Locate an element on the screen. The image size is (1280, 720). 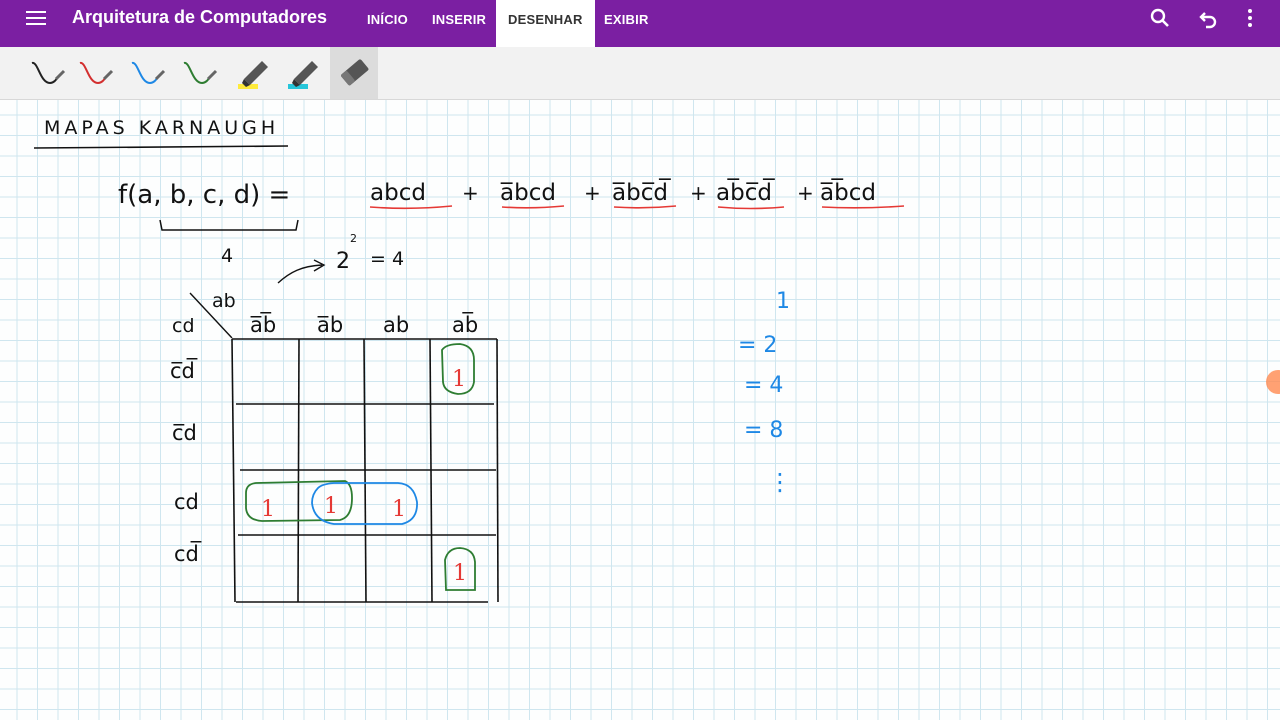
pen-black-icon is located at coordinates (48, 73).